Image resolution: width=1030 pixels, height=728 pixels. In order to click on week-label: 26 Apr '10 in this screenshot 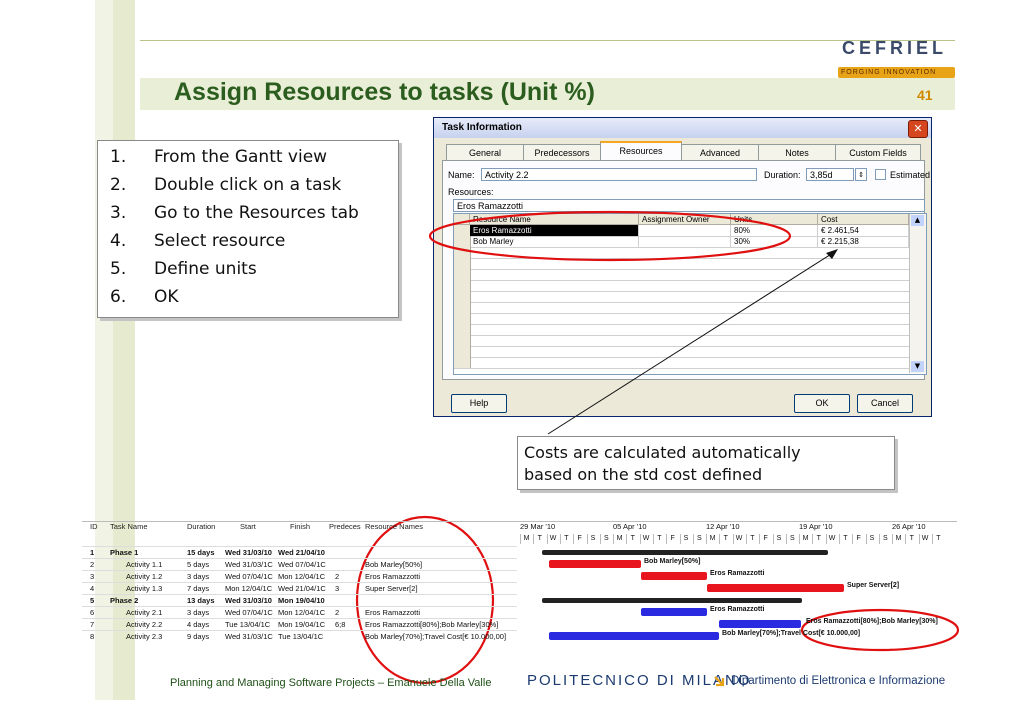, I will do `click(909, 526)`.